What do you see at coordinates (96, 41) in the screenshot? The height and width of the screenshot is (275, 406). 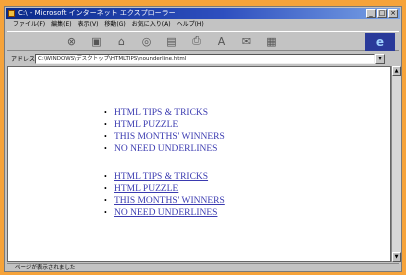 I see `refresh-icon: ▣` at bounding box center [96, 41].